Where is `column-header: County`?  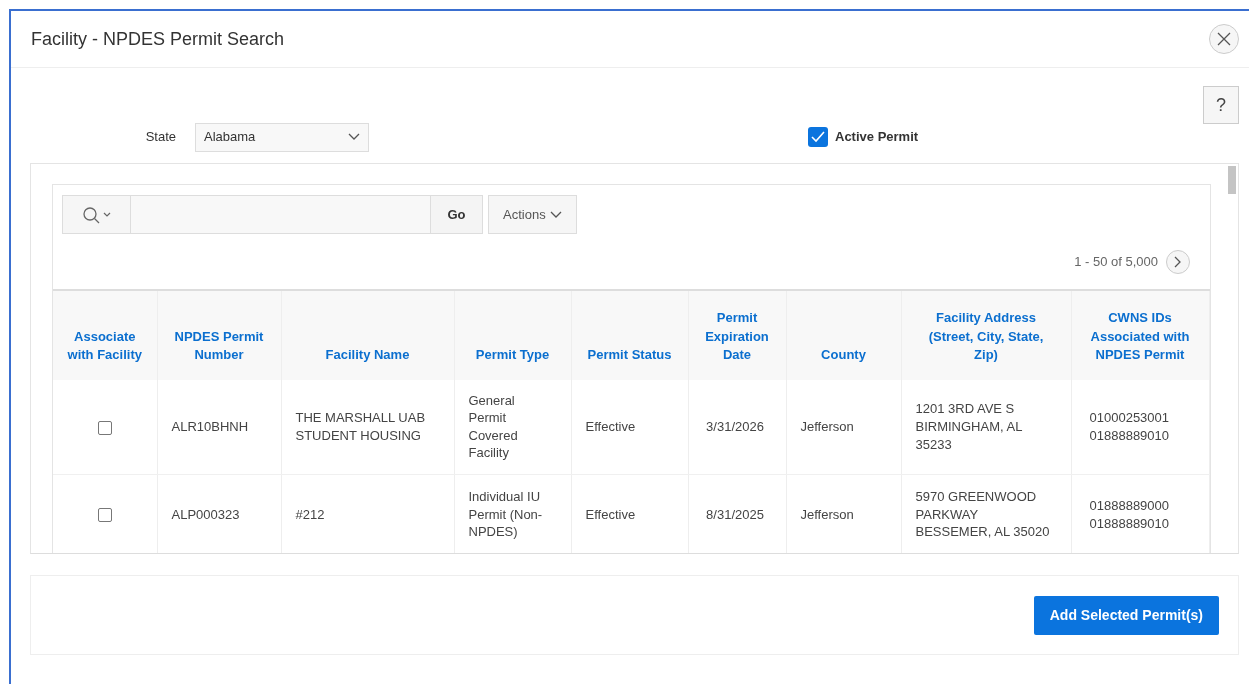
column-header: County is located at coordinates (843, 354).